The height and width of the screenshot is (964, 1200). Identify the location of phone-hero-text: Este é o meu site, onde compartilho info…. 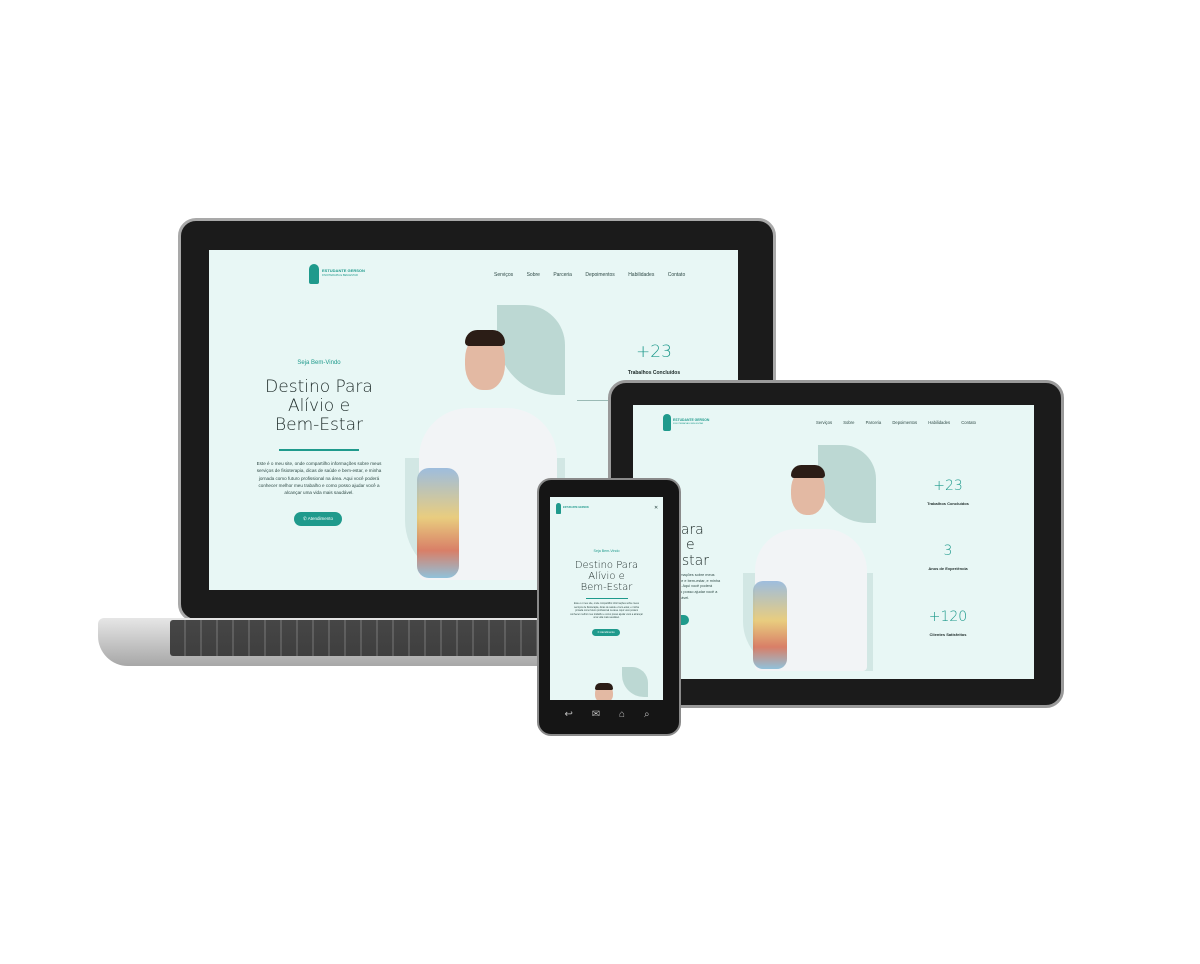
(606, 611).